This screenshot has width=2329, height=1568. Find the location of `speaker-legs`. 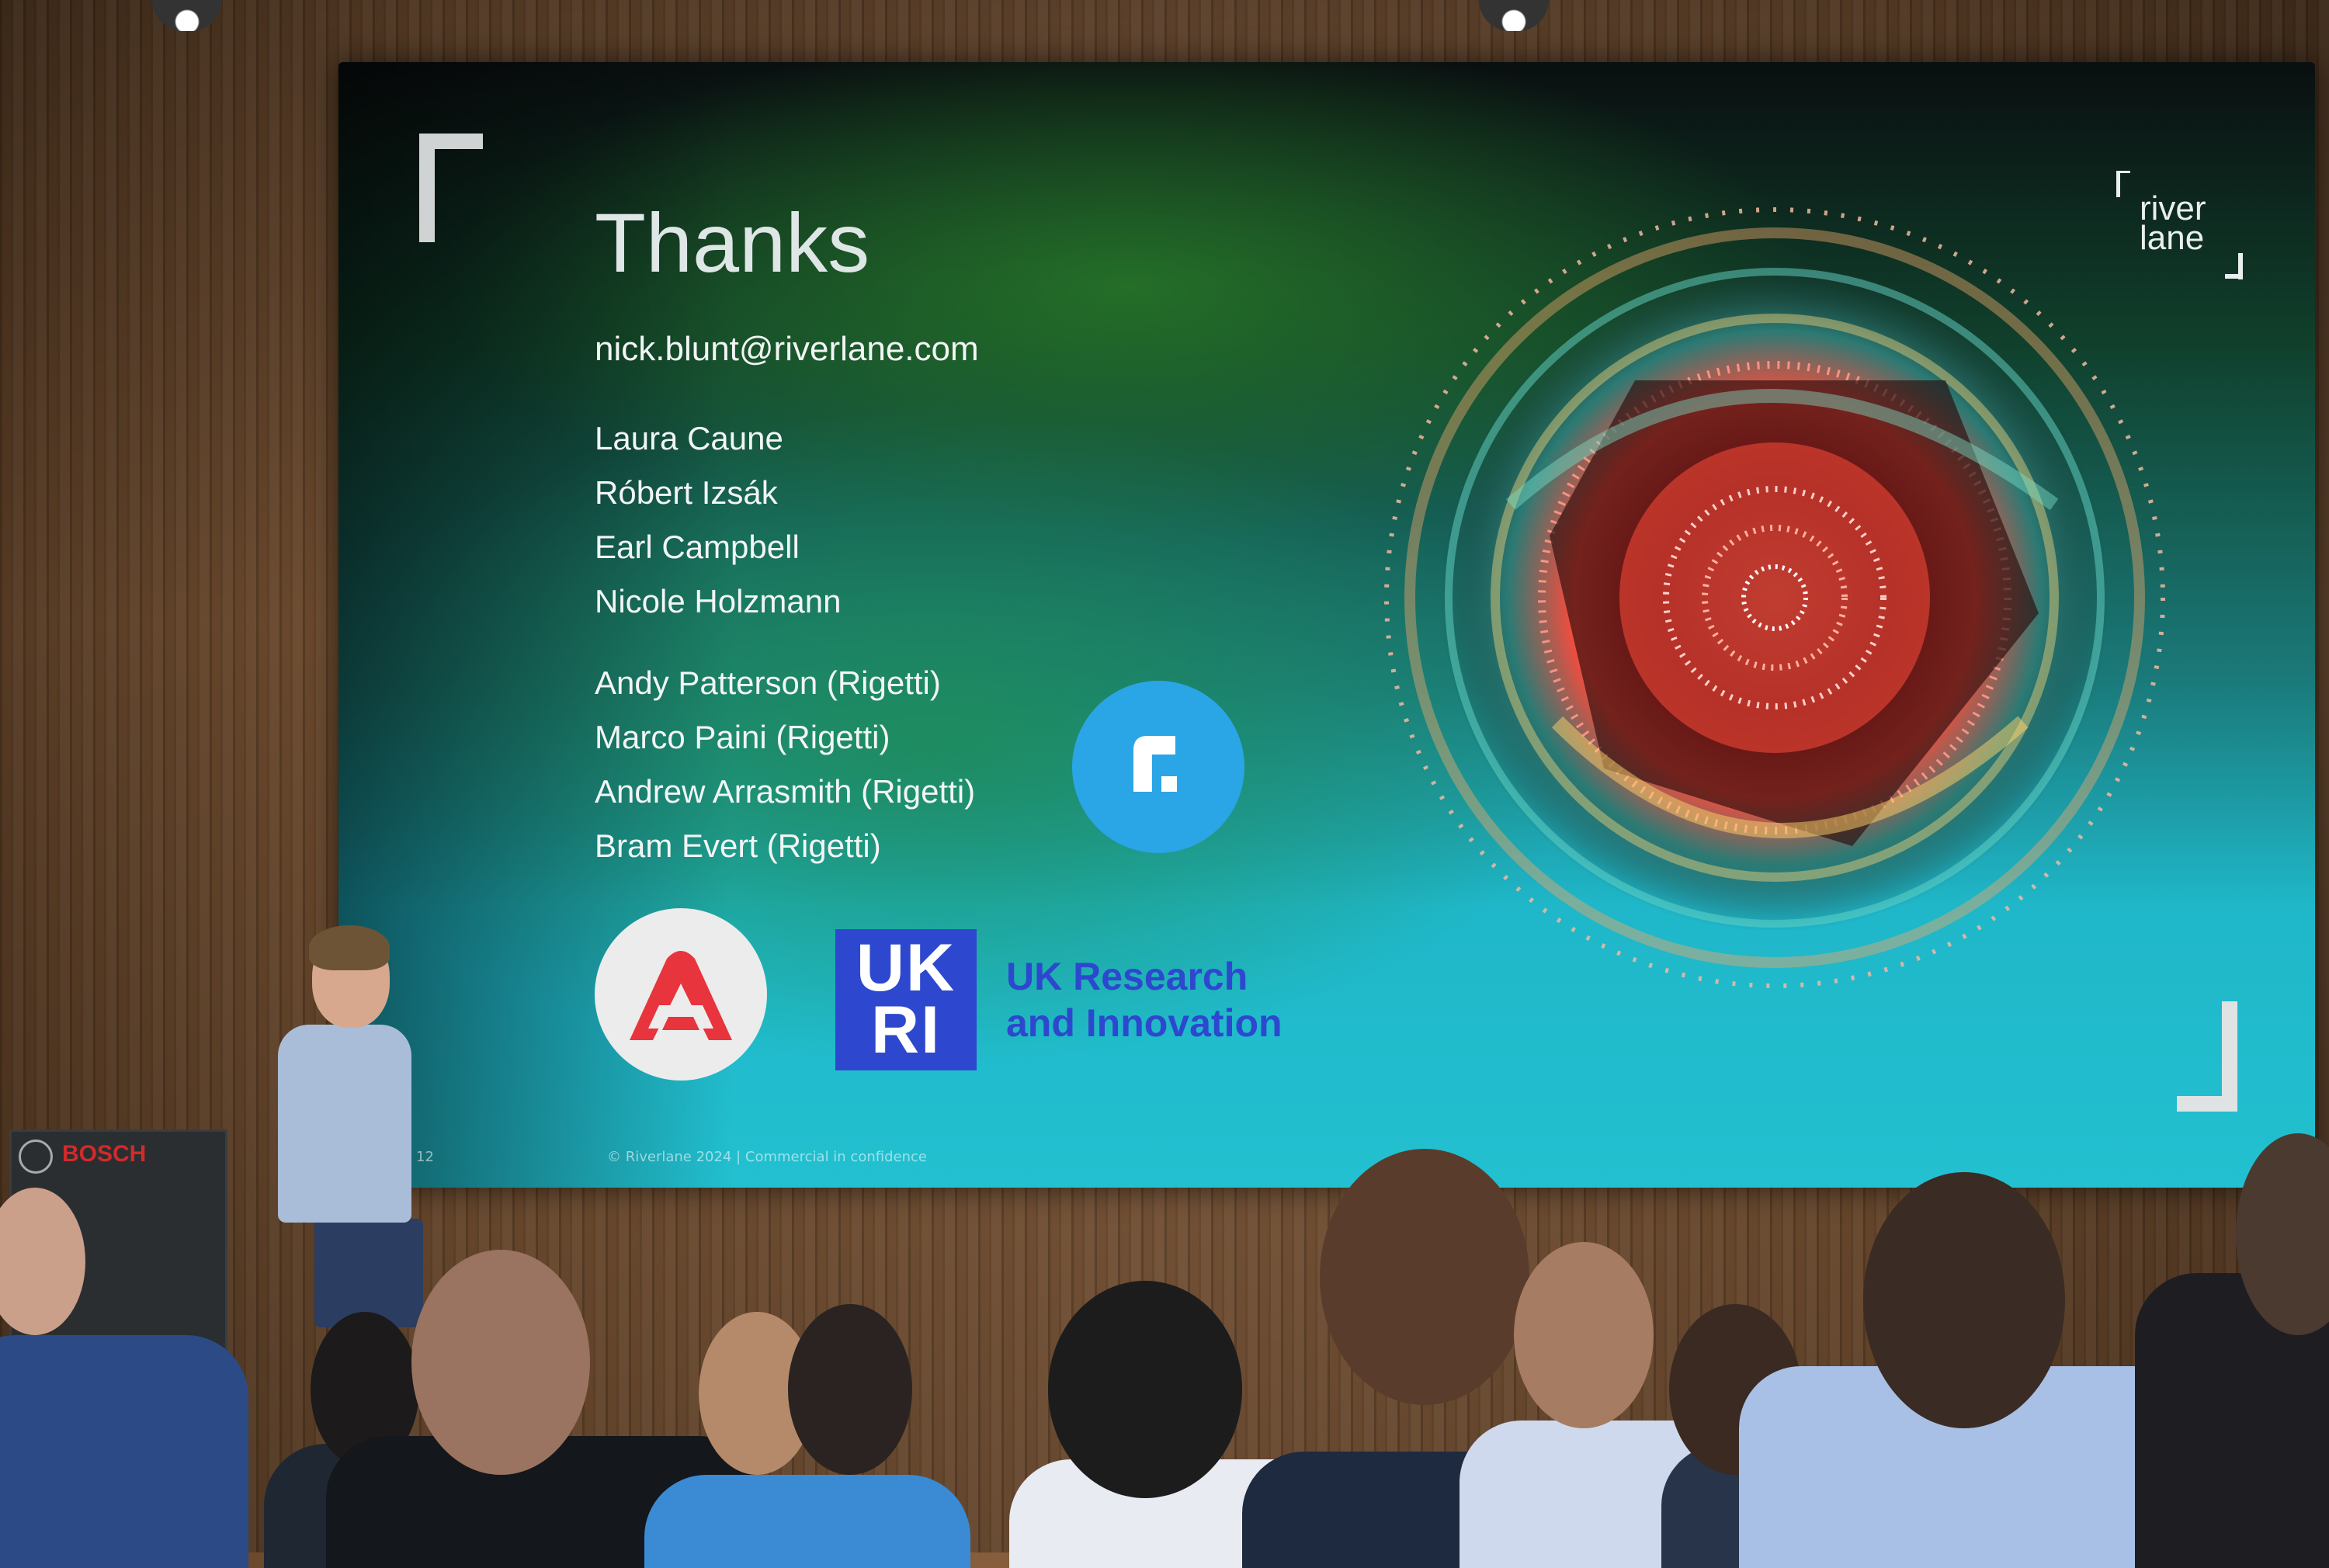

speaker-legs is located at coordinates (368, 1273).